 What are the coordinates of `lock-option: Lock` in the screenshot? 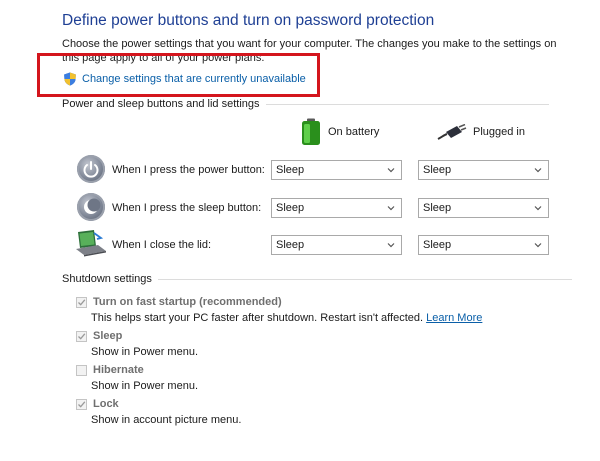 It's located at (97, 404).